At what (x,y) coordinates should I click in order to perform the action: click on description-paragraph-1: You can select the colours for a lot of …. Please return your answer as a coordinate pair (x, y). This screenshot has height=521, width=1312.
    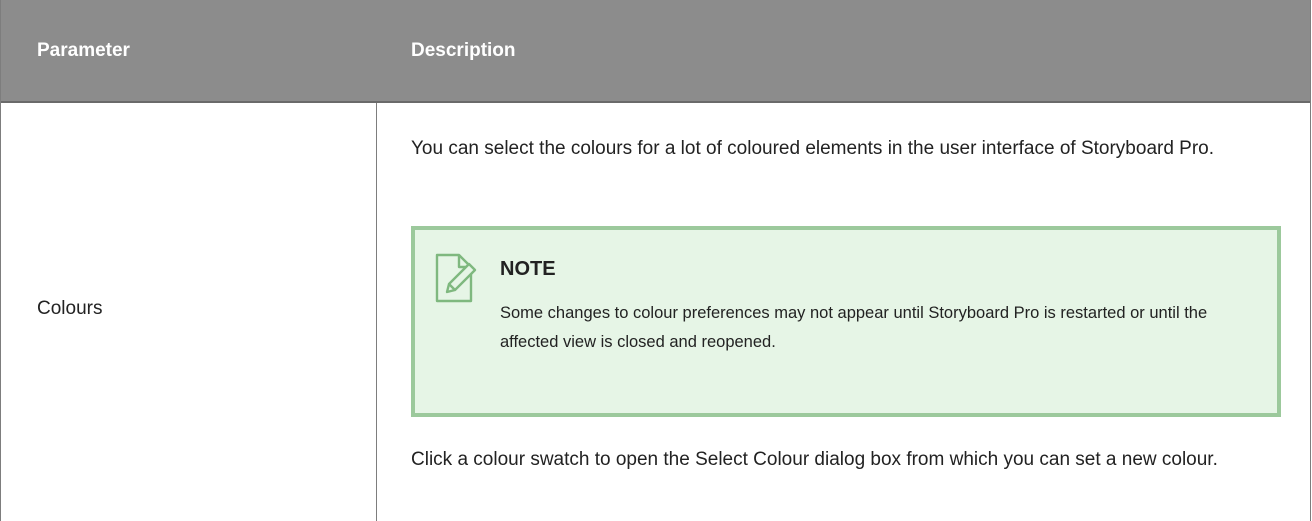
    Looking at the image, I should click on (813, 148).